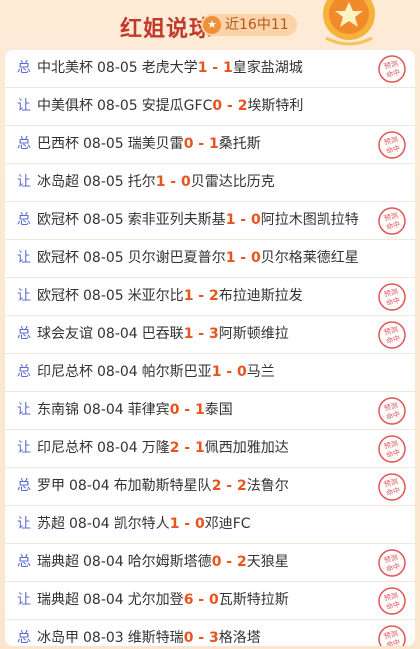 This screenshot has height=649, width=420. Describe the element at coordinates (148, 410) in the screenshot. I see `home-team: 菲律宾` at that location.